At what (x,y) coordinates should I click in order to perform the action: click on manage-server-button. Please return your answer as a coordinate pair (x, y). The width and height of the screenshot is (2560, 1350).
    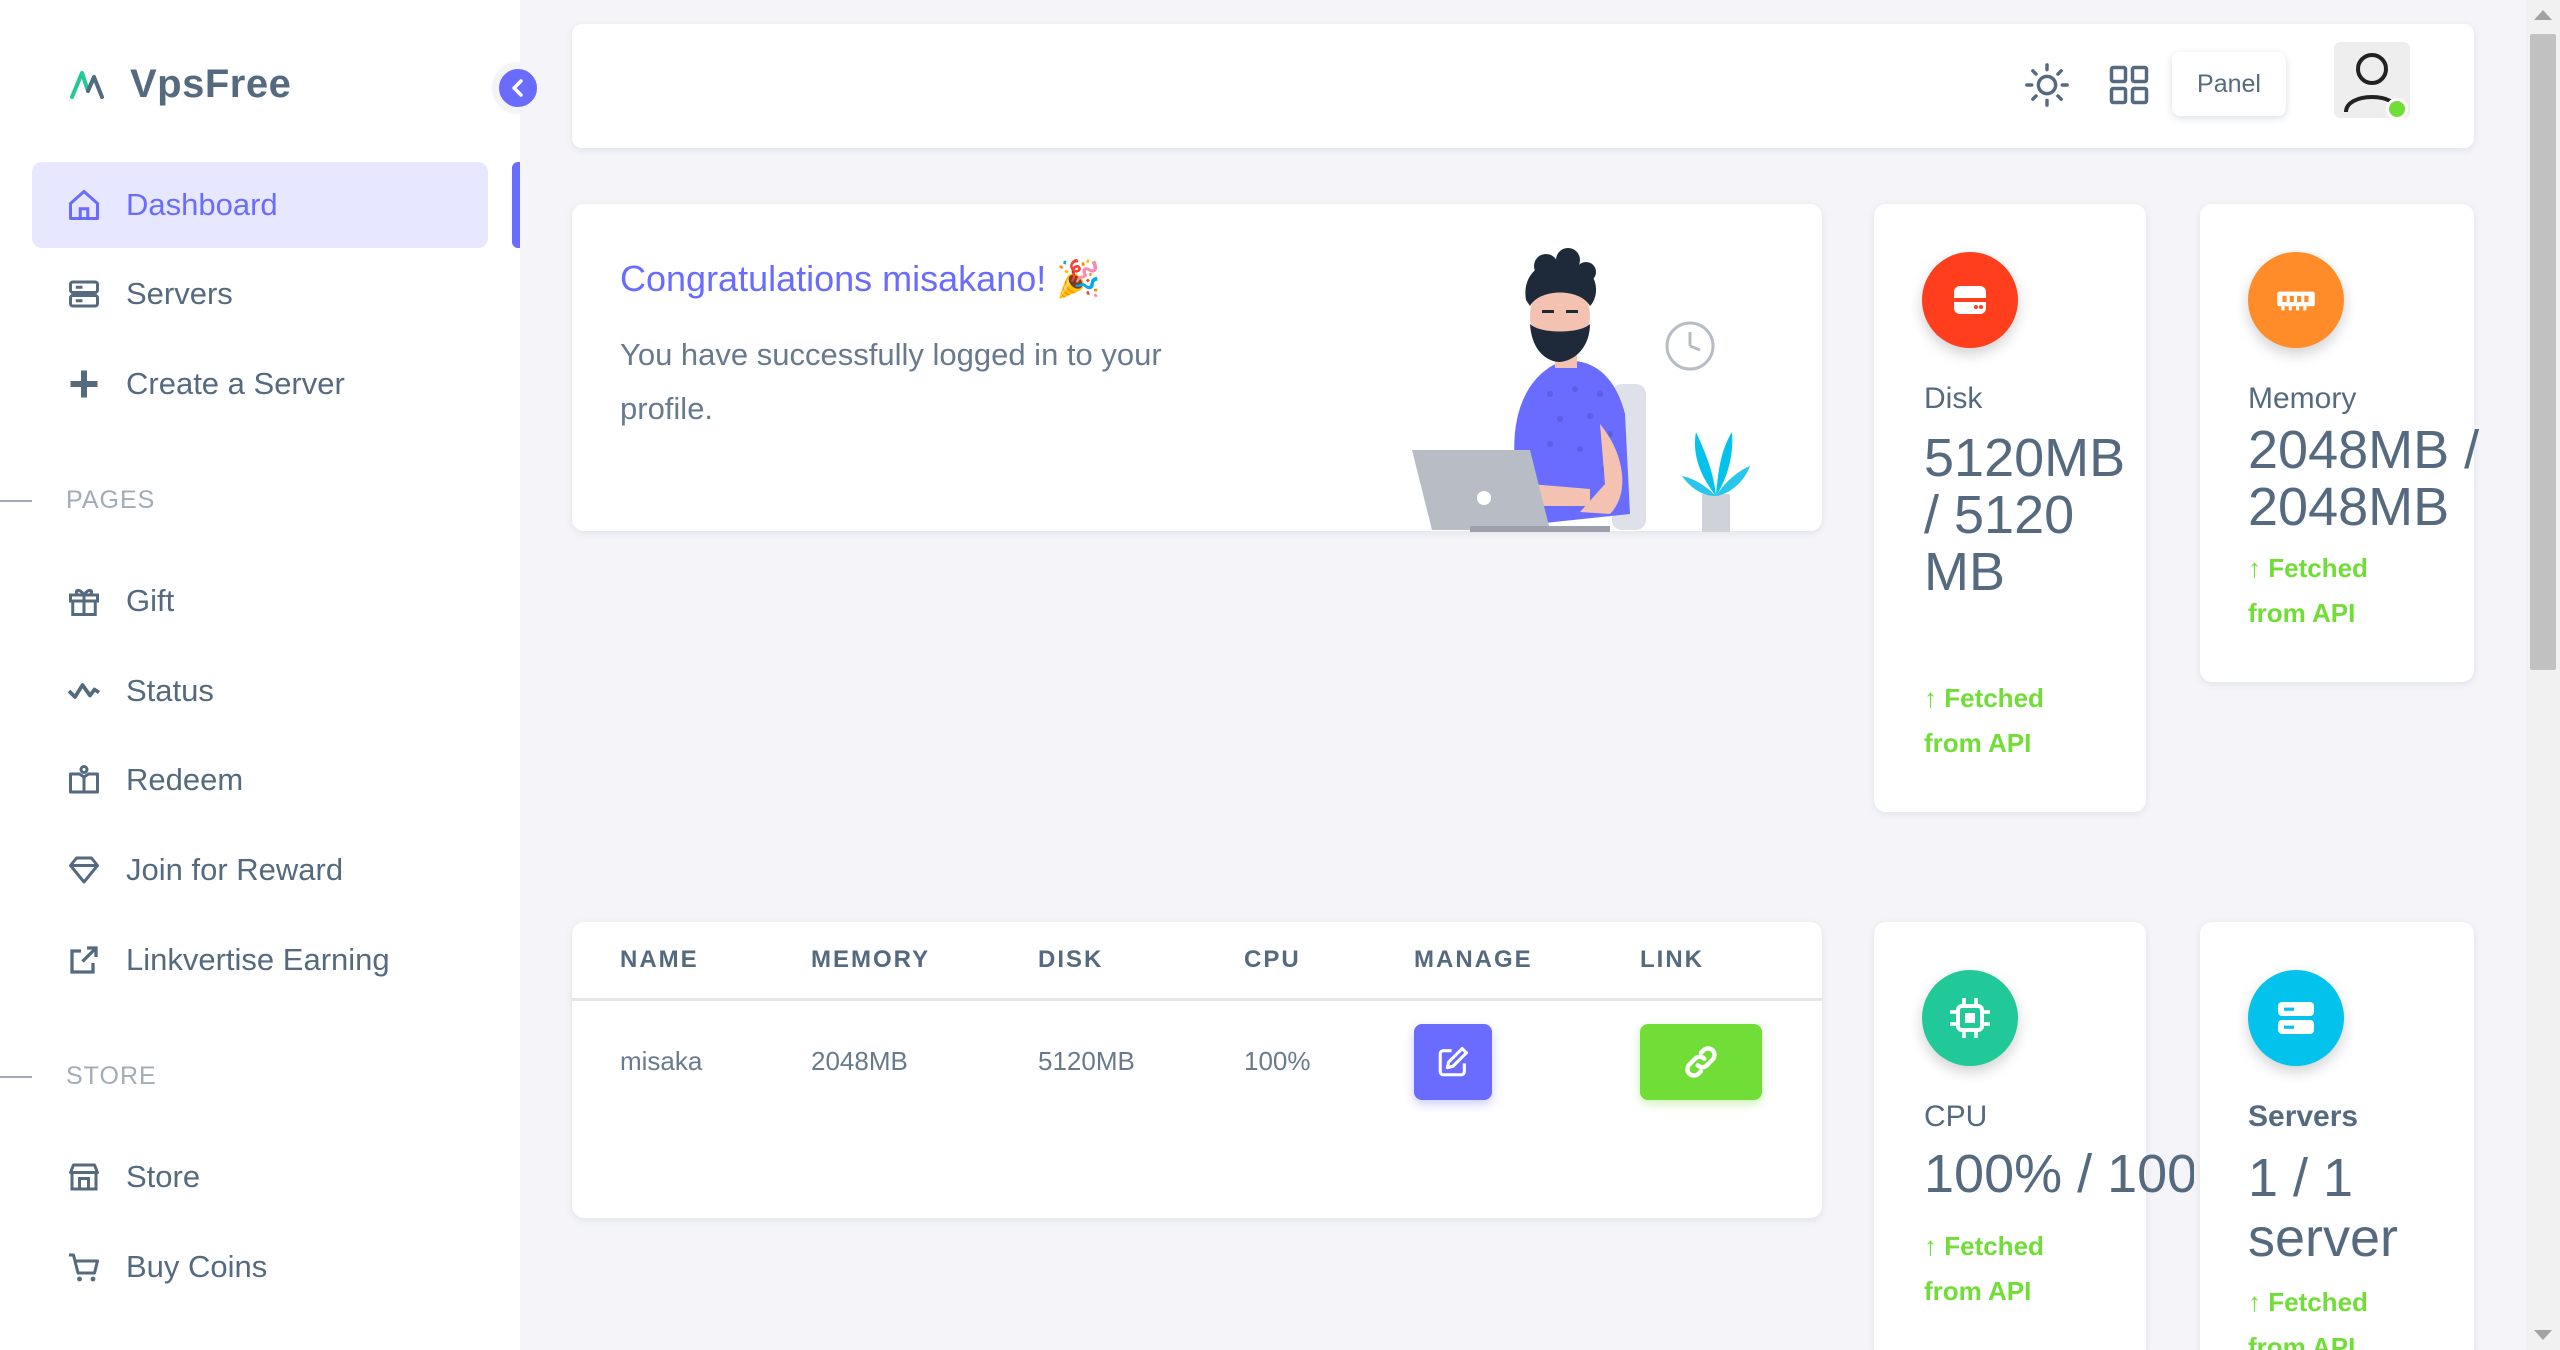
    Looking at the image, I should click on (1453, 1062).